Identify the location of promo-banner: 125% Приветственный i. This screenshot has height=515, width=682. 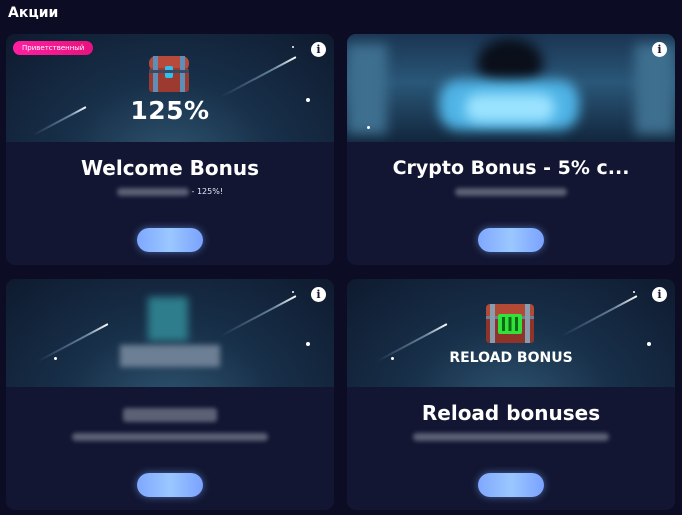
(170, 88).